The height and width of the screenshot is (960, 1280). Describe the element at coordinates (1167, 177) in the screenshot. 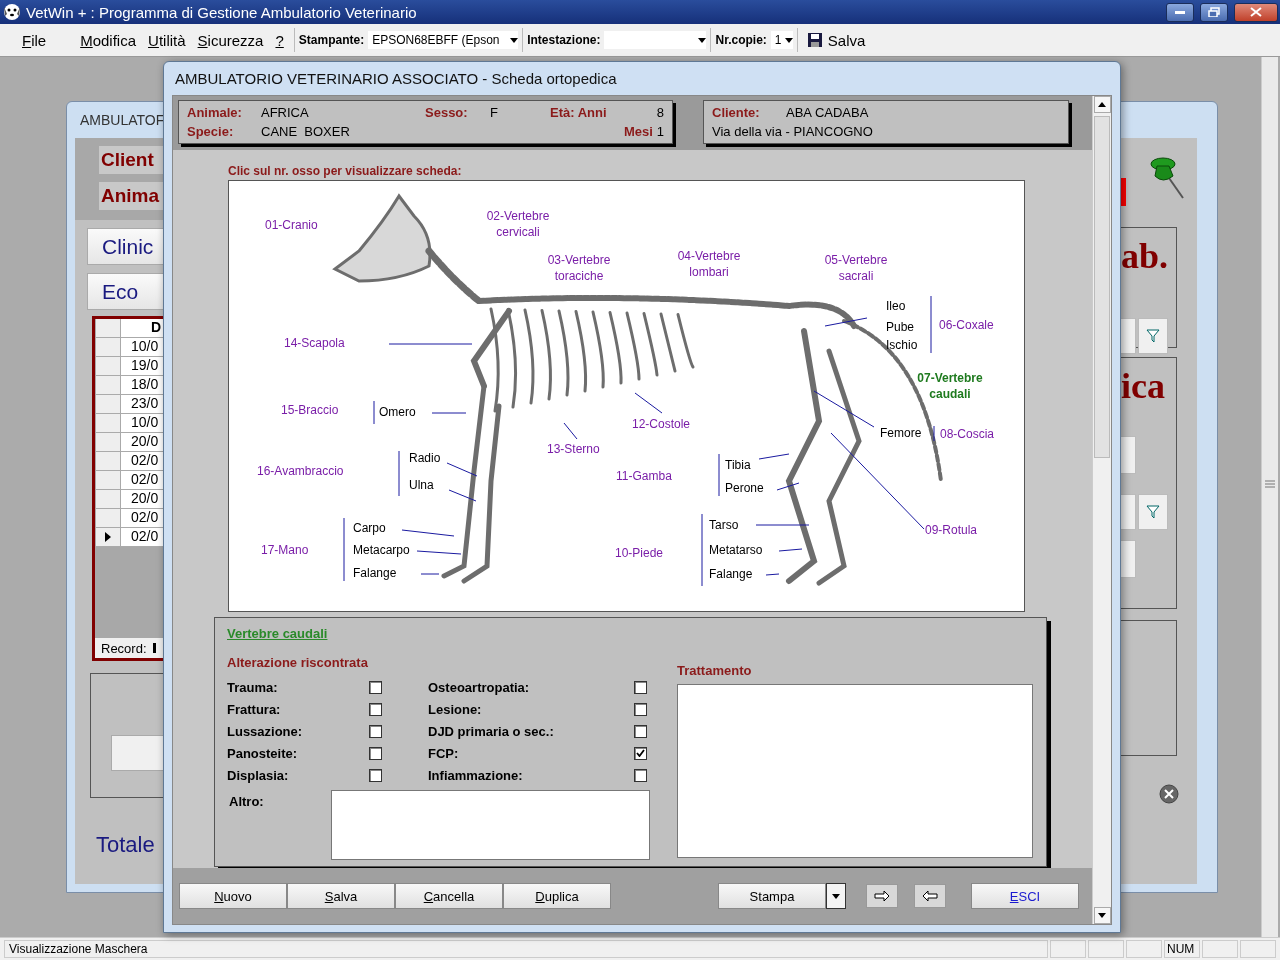

I see `pushpin-icon` at that location.